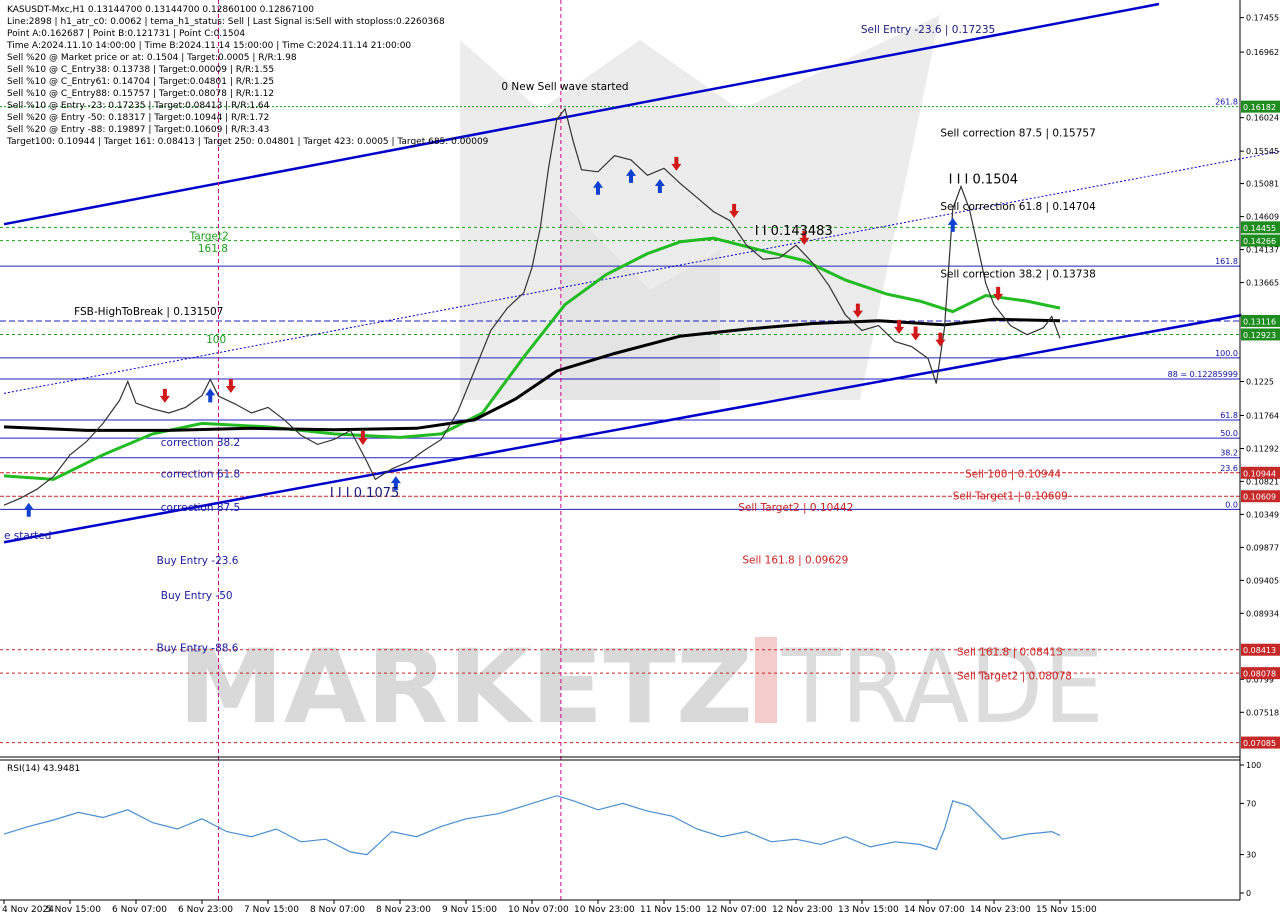  I want to click on time-tick-label: 15 Nov 15:00, so click(1066, 910).